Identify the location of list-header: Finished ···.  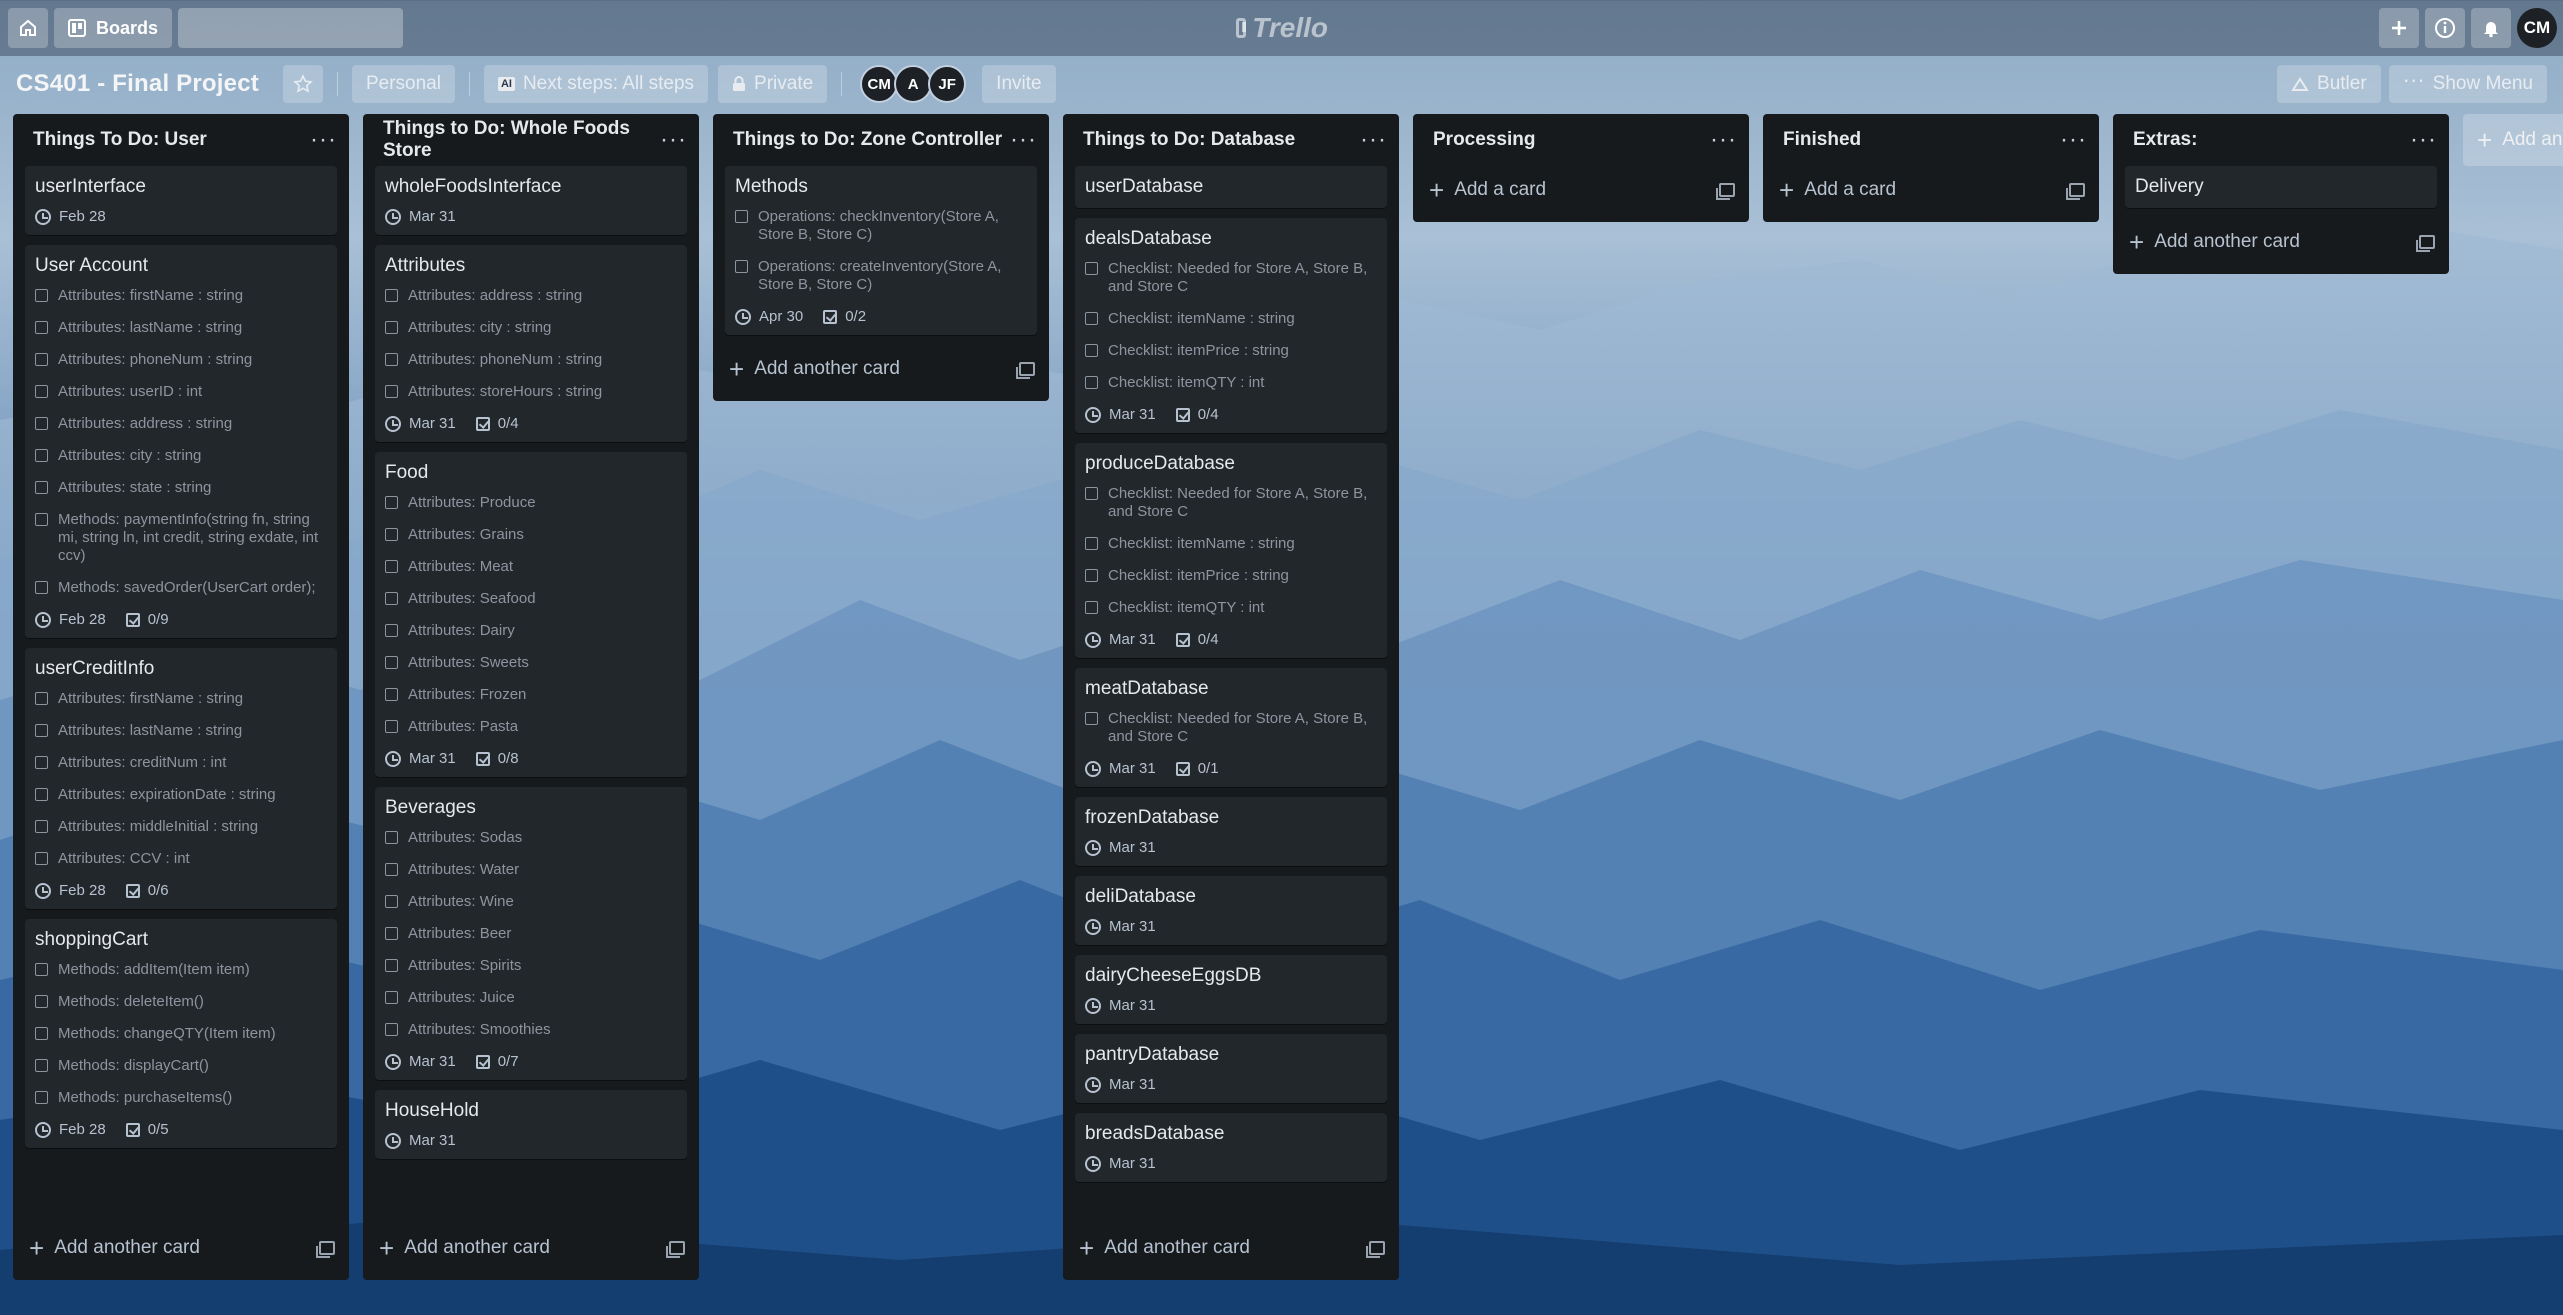
(1931, 140).